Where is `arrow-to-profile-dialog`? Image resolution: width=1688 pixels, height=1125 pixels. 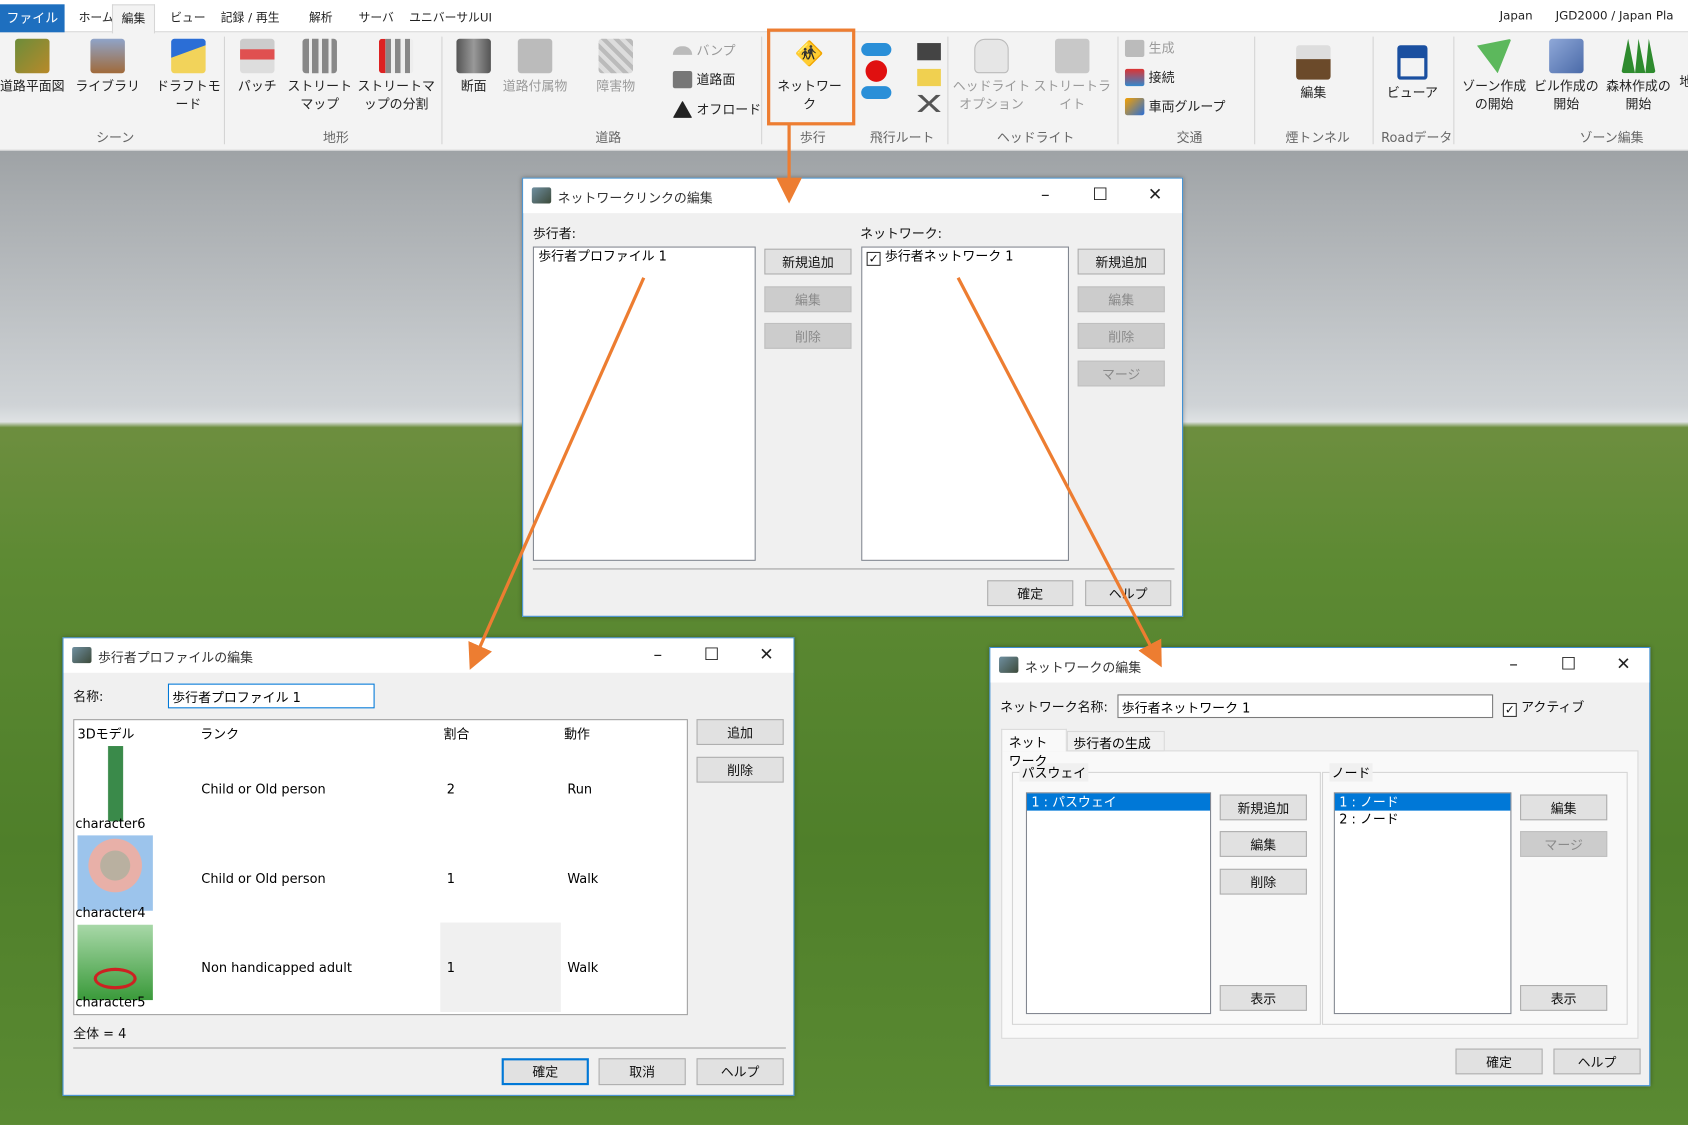
arrow-to-profile-dialog is located at coordinates (557, 473).